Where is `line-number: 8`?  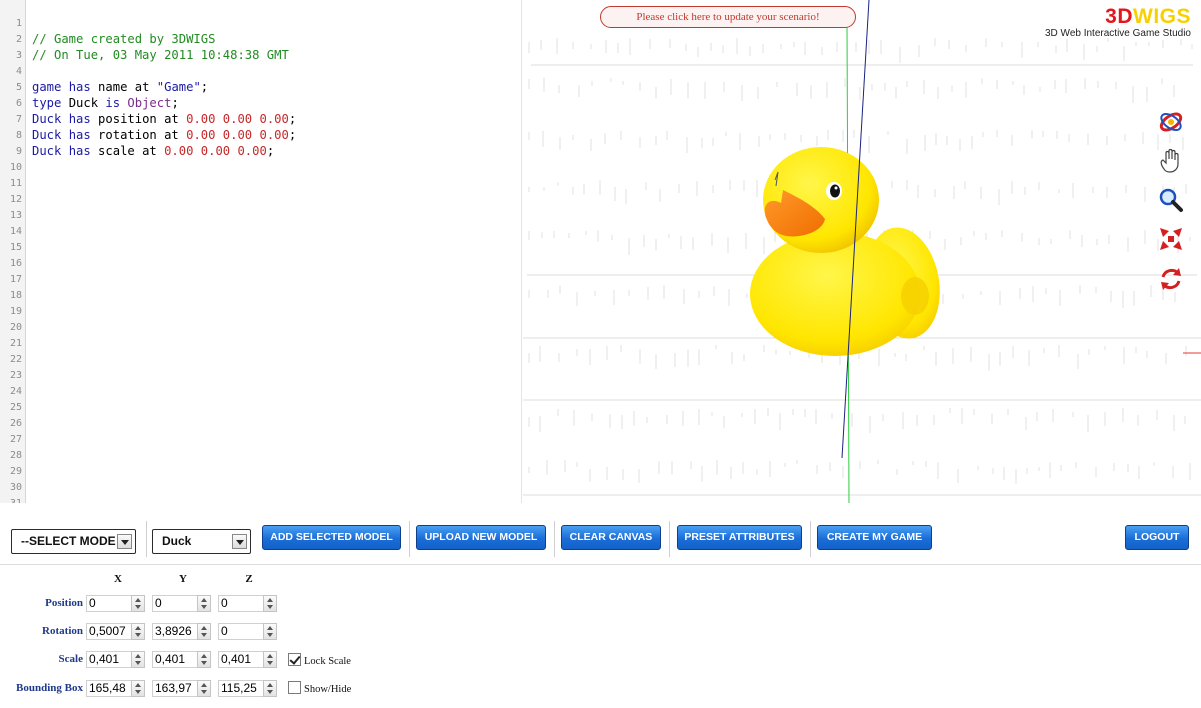 line-number: 8 is located at coordinates (18, 135).